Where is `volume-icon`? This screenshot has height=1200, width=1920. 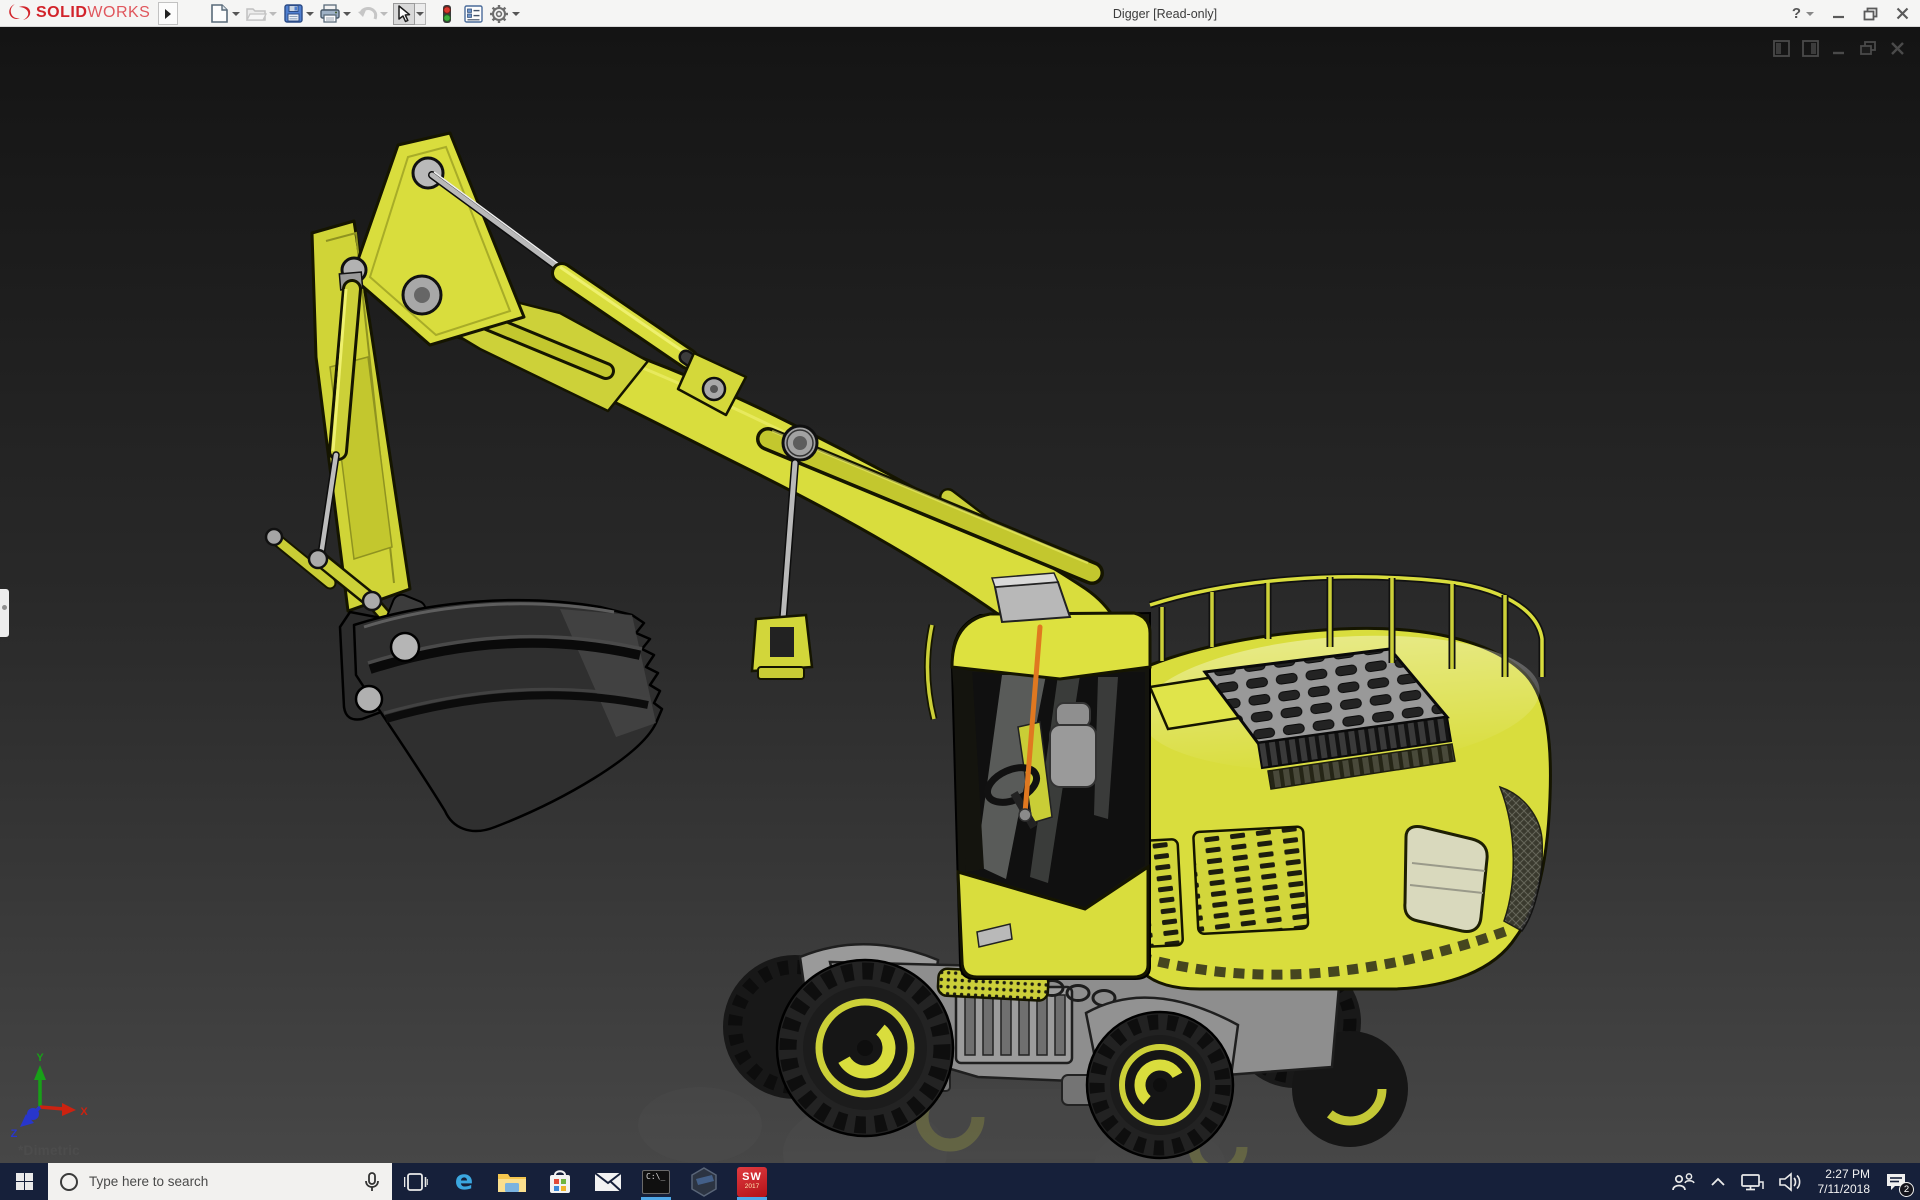
volume-icon is located at coordinates (1791, 1181).